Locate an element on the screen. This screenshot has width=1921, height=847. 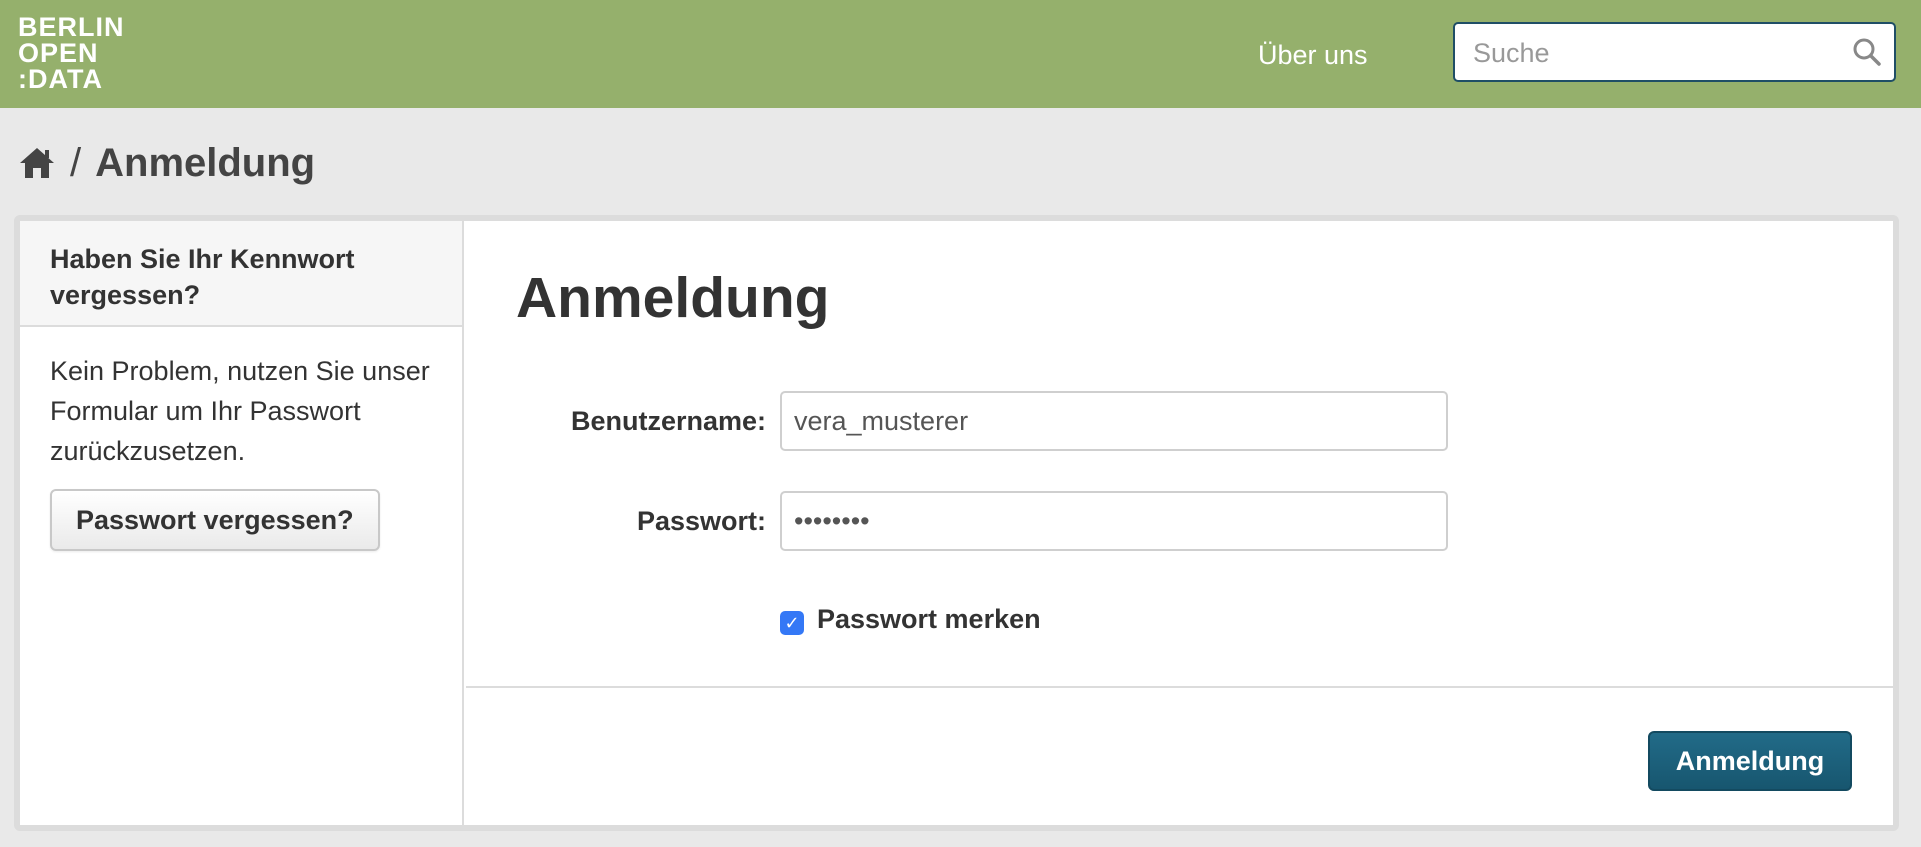
check-icon: ✓ is located at coordinates (792, 623).